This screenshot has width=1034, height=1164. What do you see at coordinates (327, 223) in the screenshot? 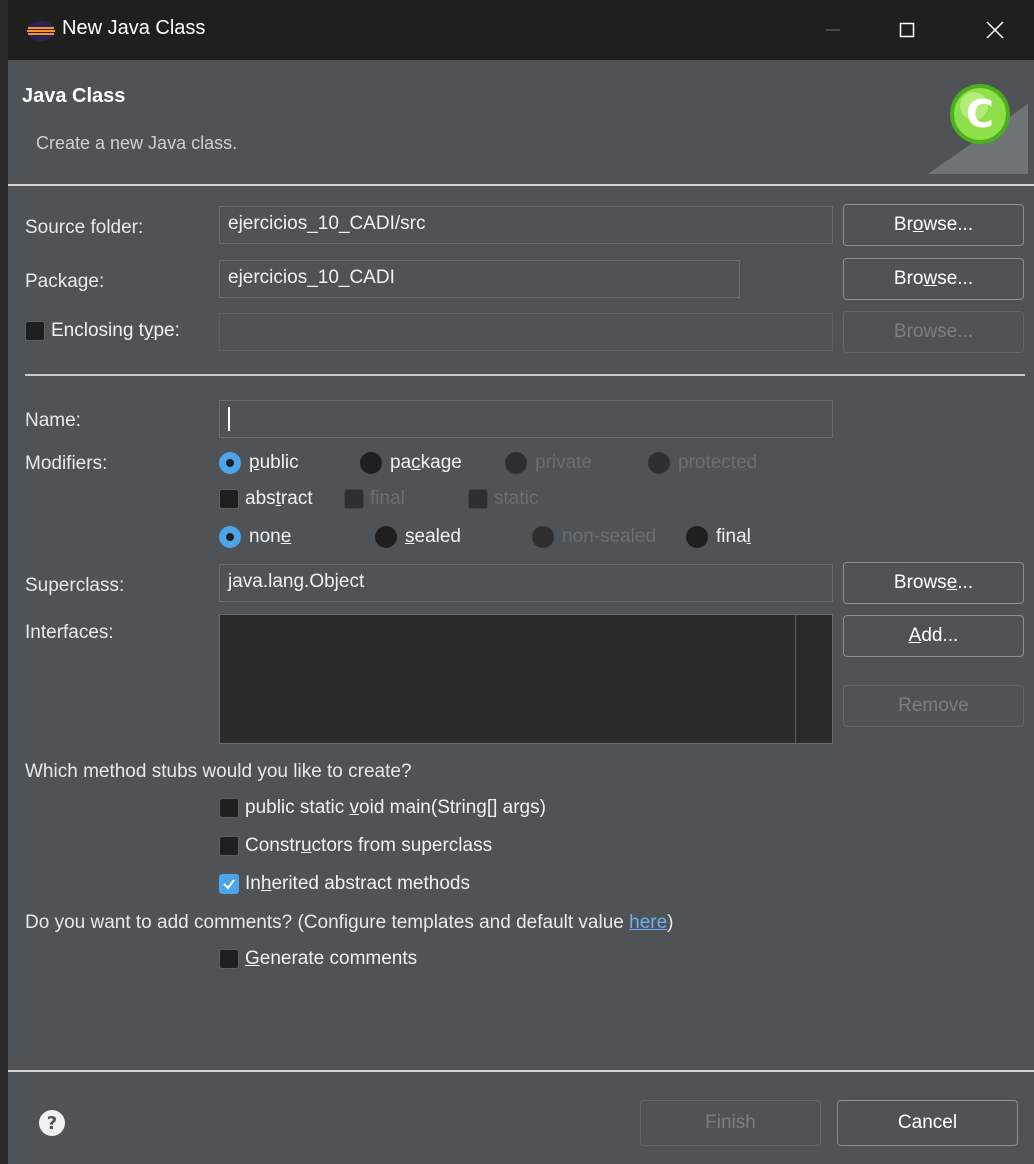
I see `source-folder-value: ejercicios_10_CADI/src` at bounding box center [327, 223].